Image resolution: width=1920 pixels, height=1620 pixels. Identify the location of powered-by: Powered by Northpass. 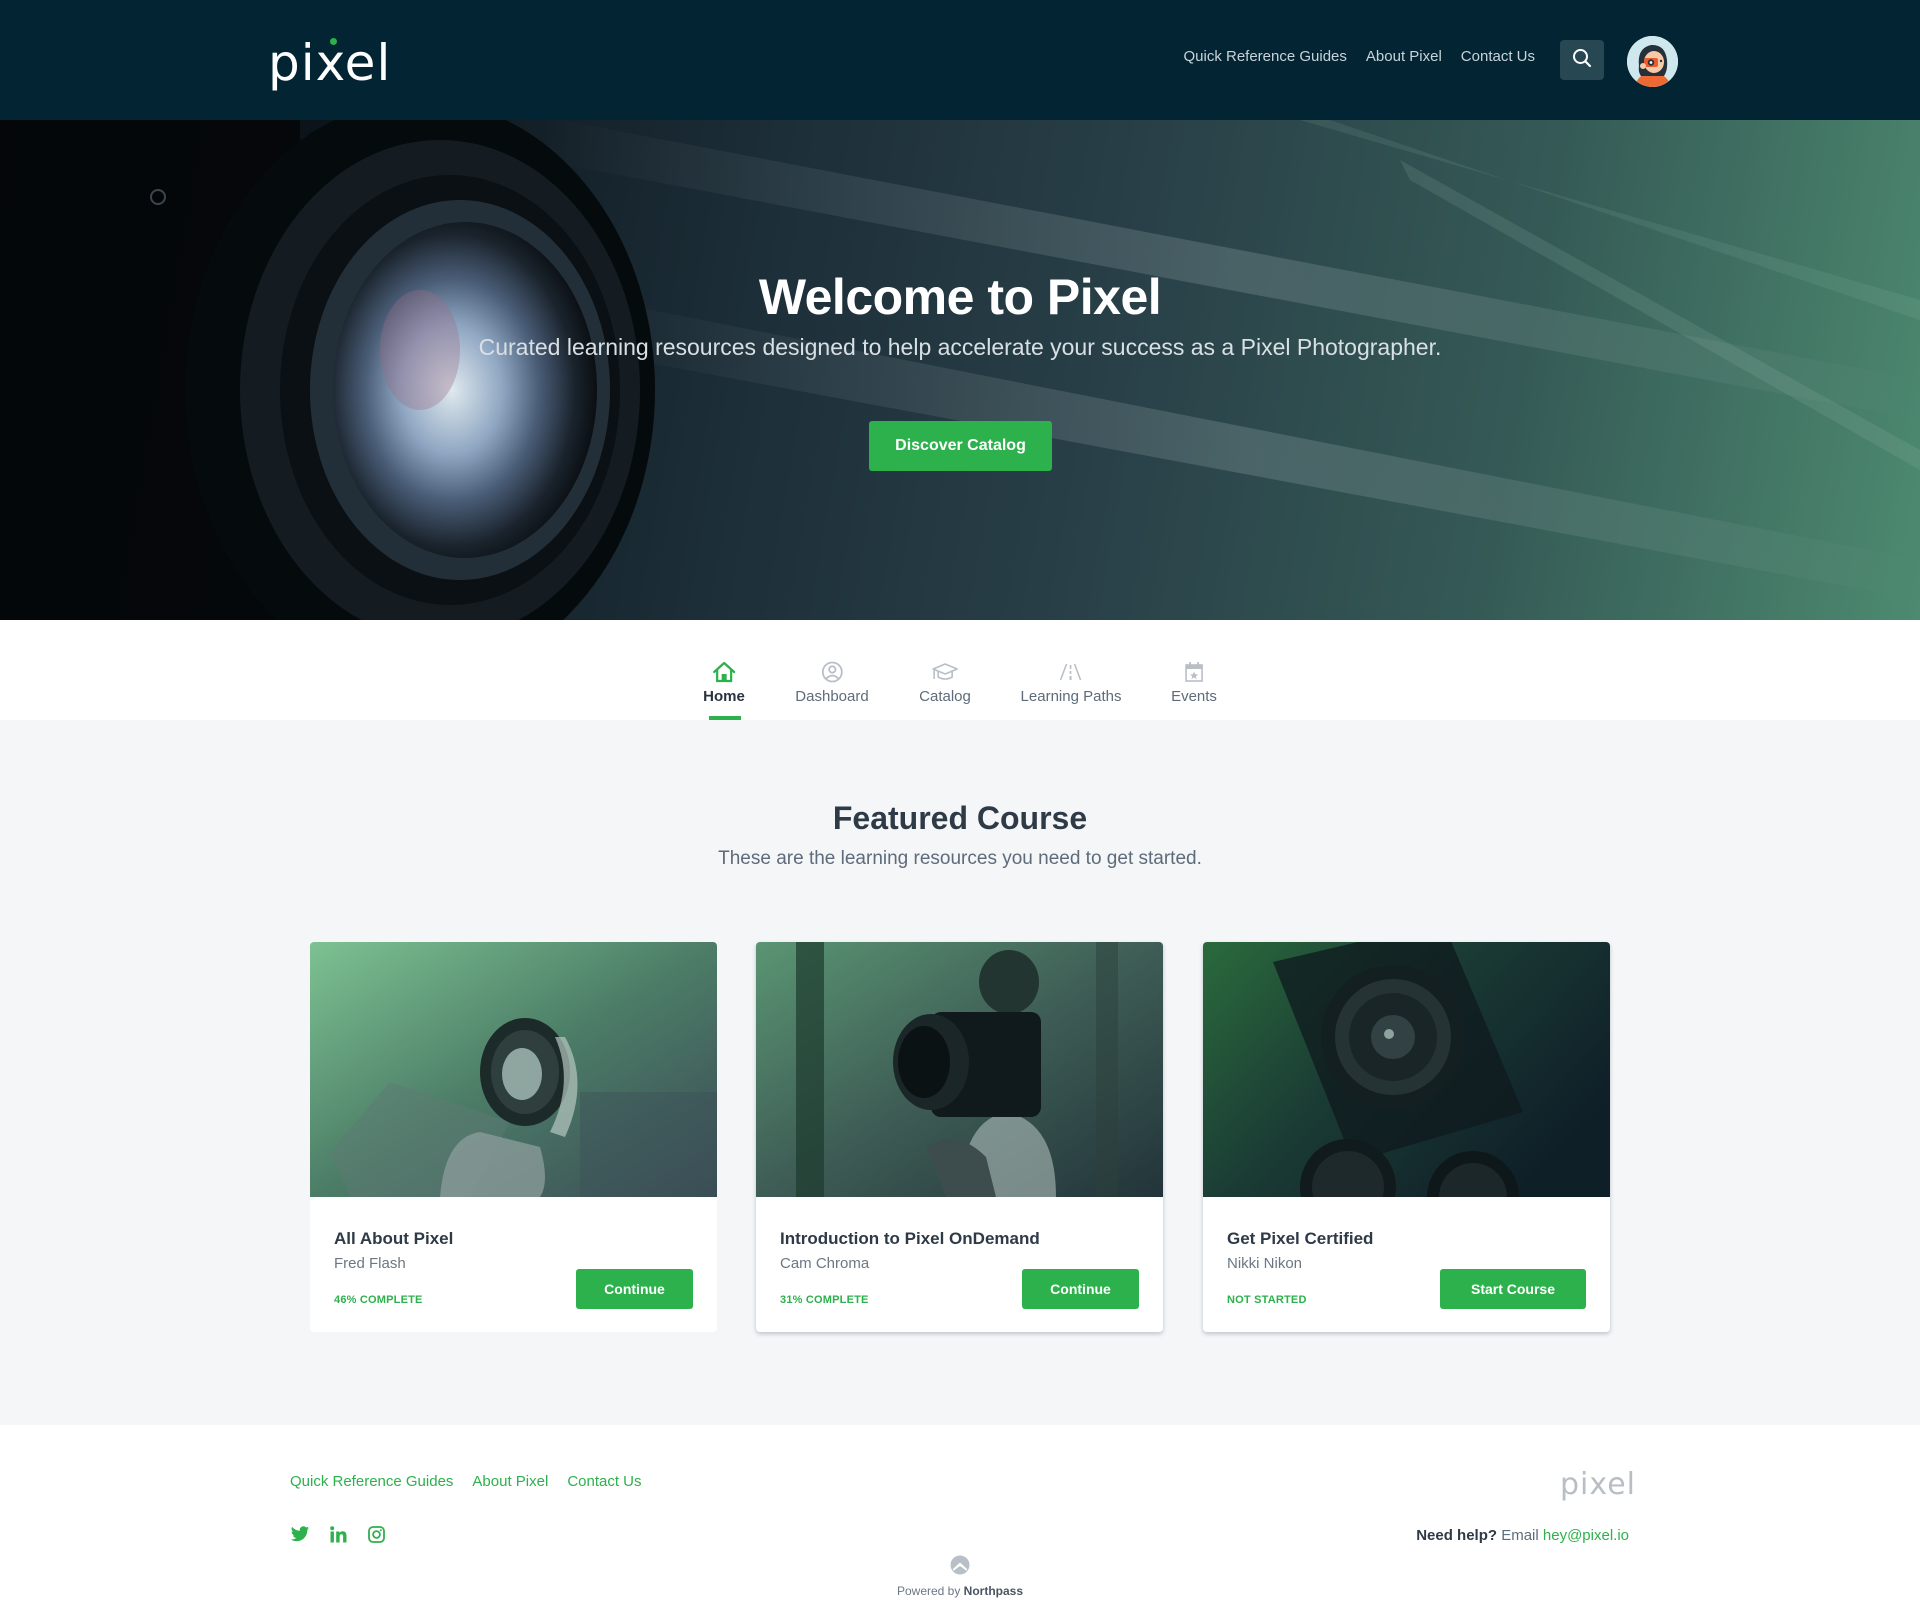
(960, 1576).